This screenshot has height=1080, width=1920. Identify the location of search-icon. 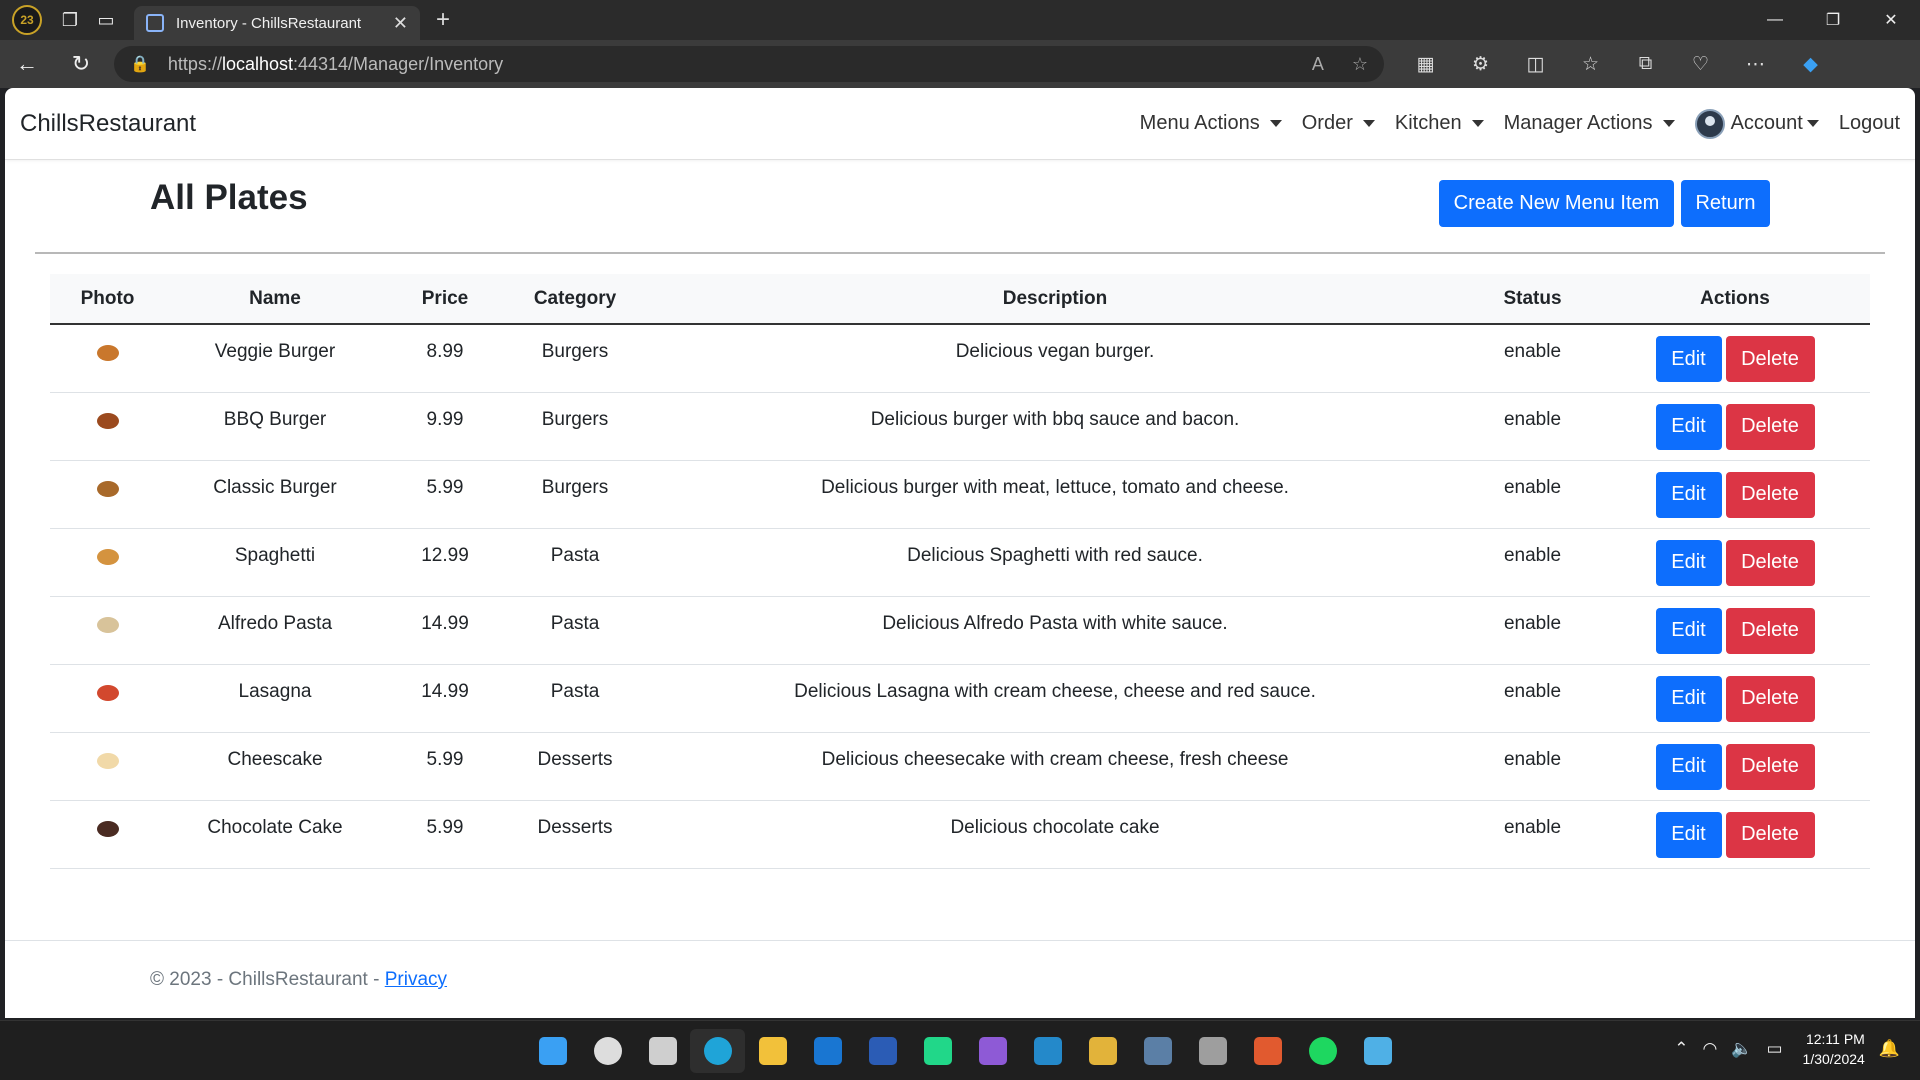
(607, 1051).